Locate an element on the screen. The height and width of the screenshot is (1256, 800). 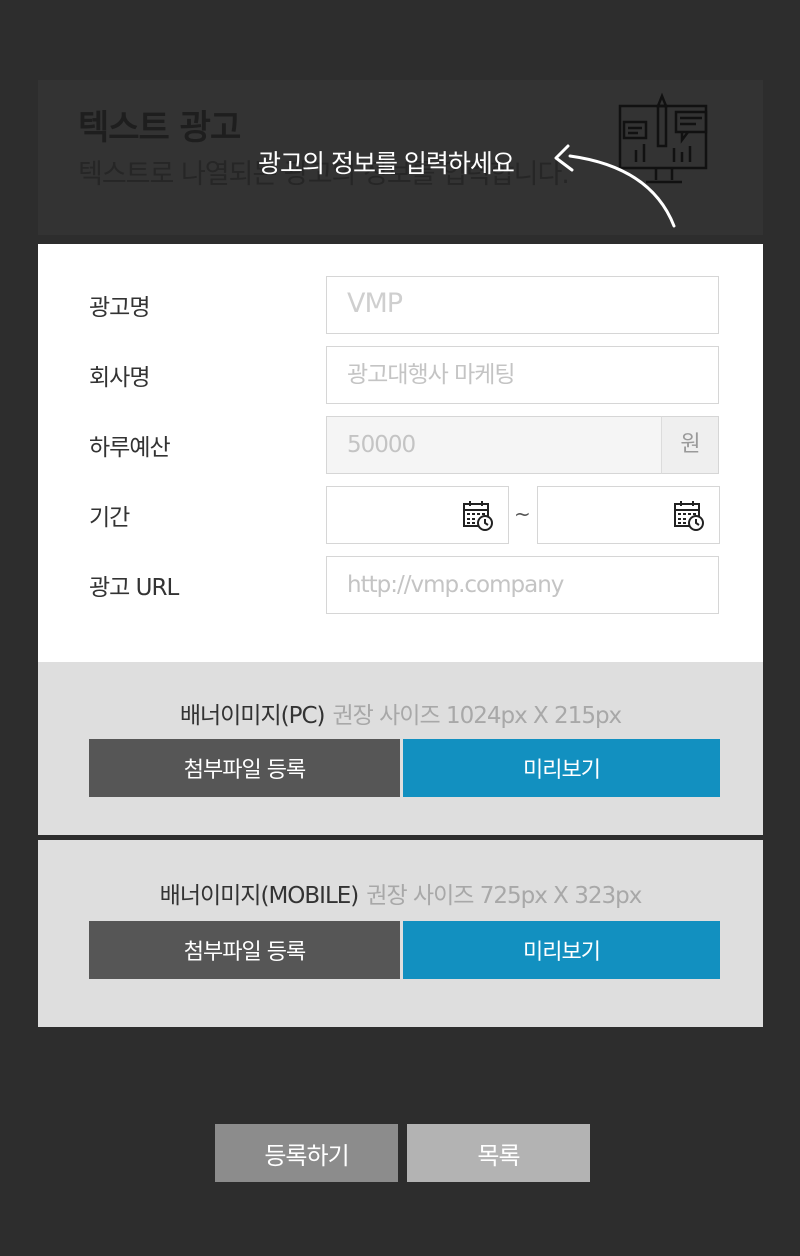
url-input is located at coordinates (522, 585).